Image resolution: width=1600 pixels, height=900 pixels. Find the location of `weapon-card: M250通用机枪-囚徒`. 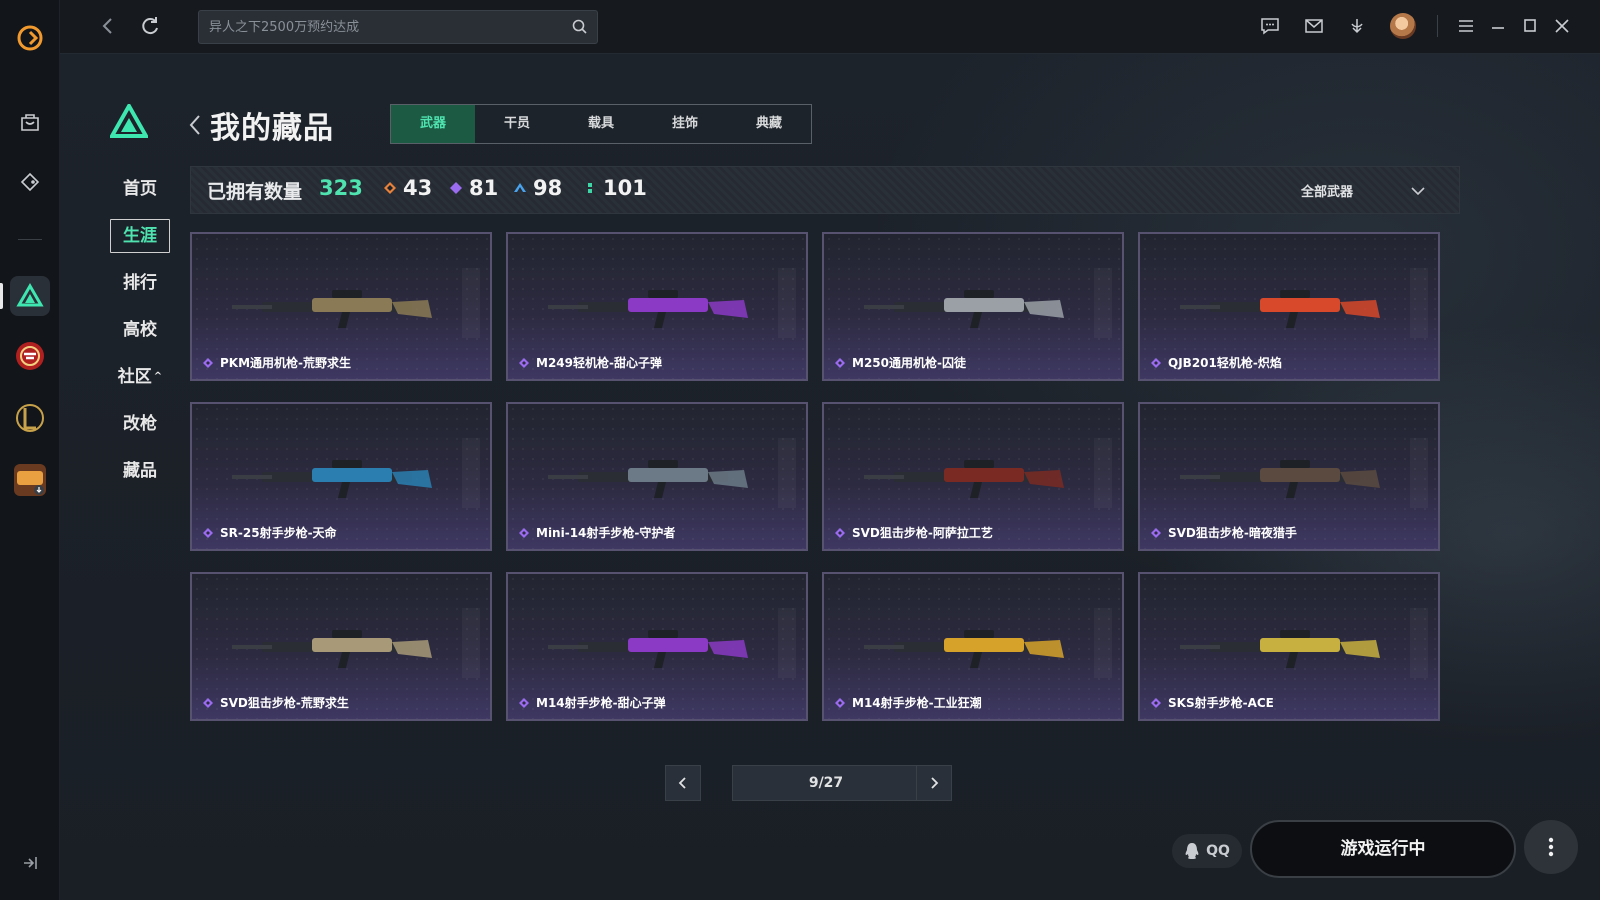

weapon-card: M250通用机枪-囚徒 is located at coordinates (973, 306).